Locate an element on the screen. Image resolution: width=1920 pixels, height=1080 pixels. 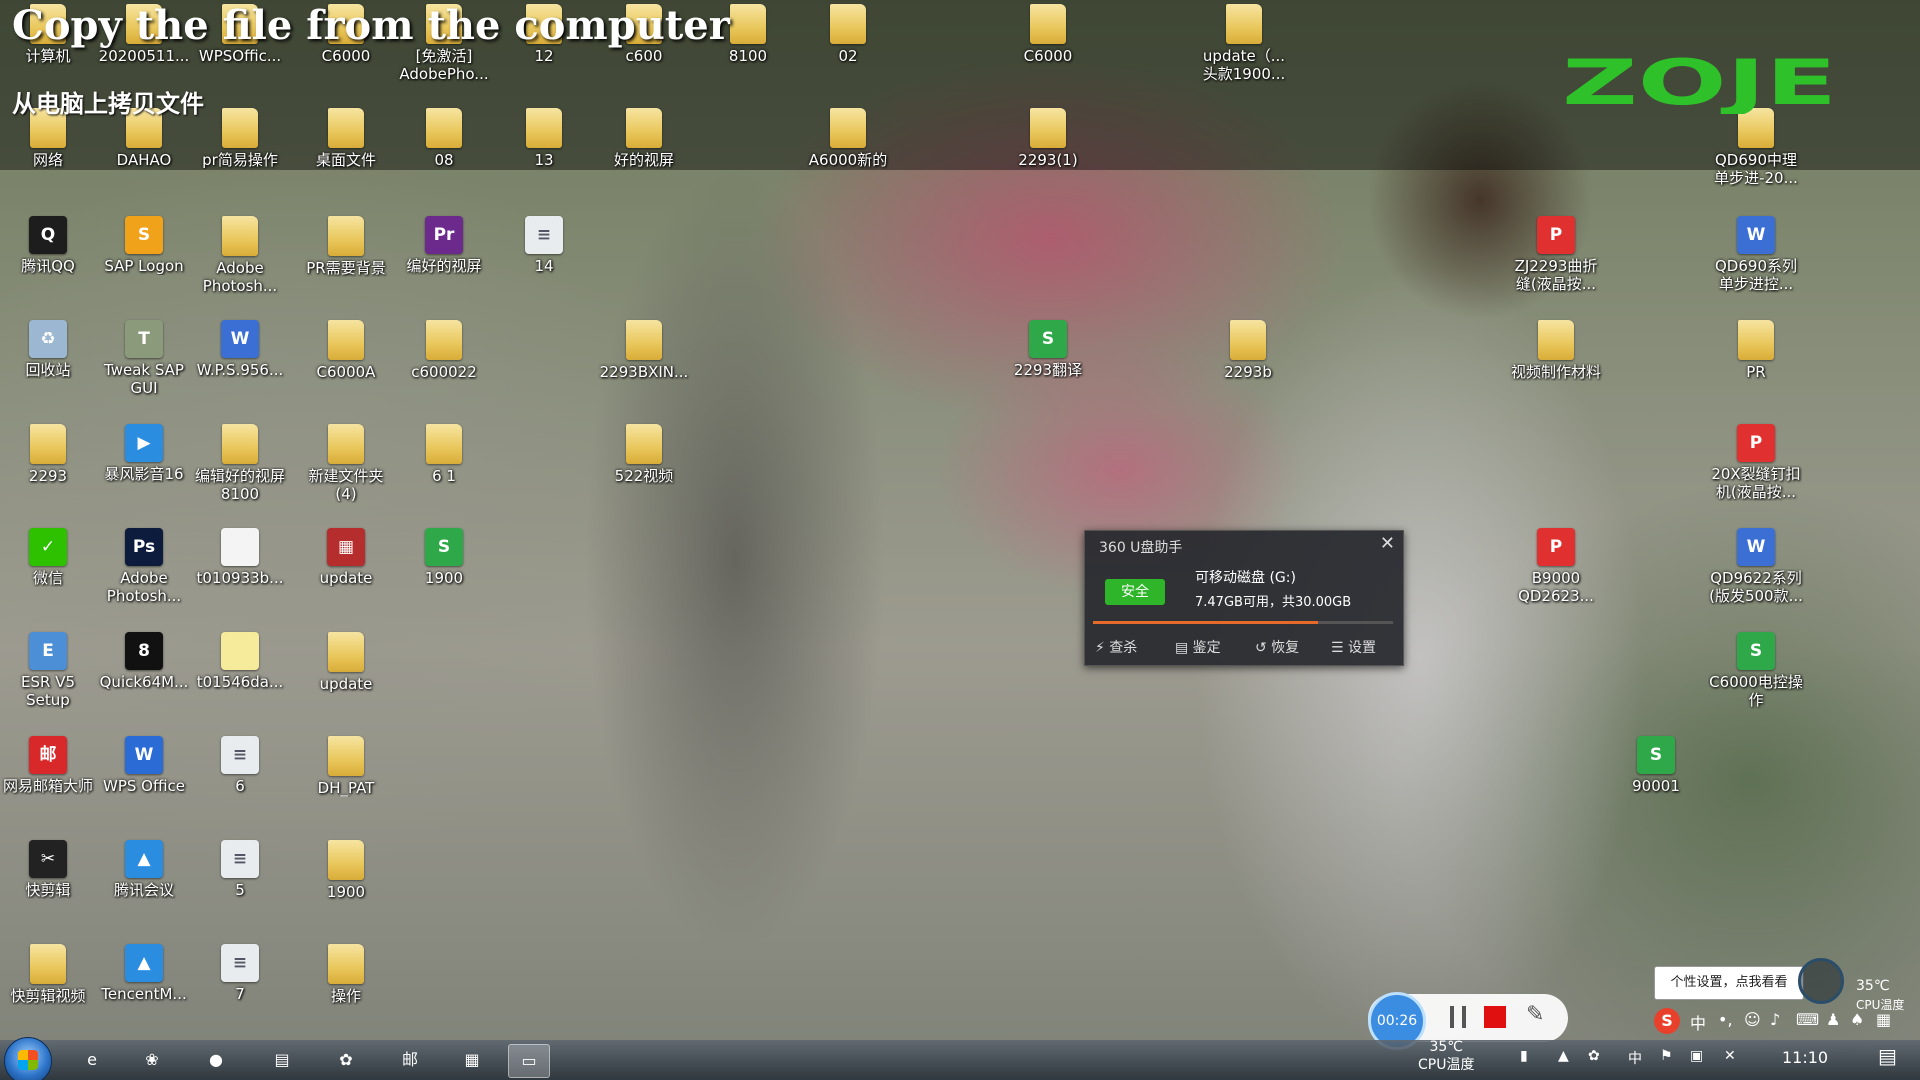
taskbar-explorer-icon: ▭ is located at coordinates (529, 1061).